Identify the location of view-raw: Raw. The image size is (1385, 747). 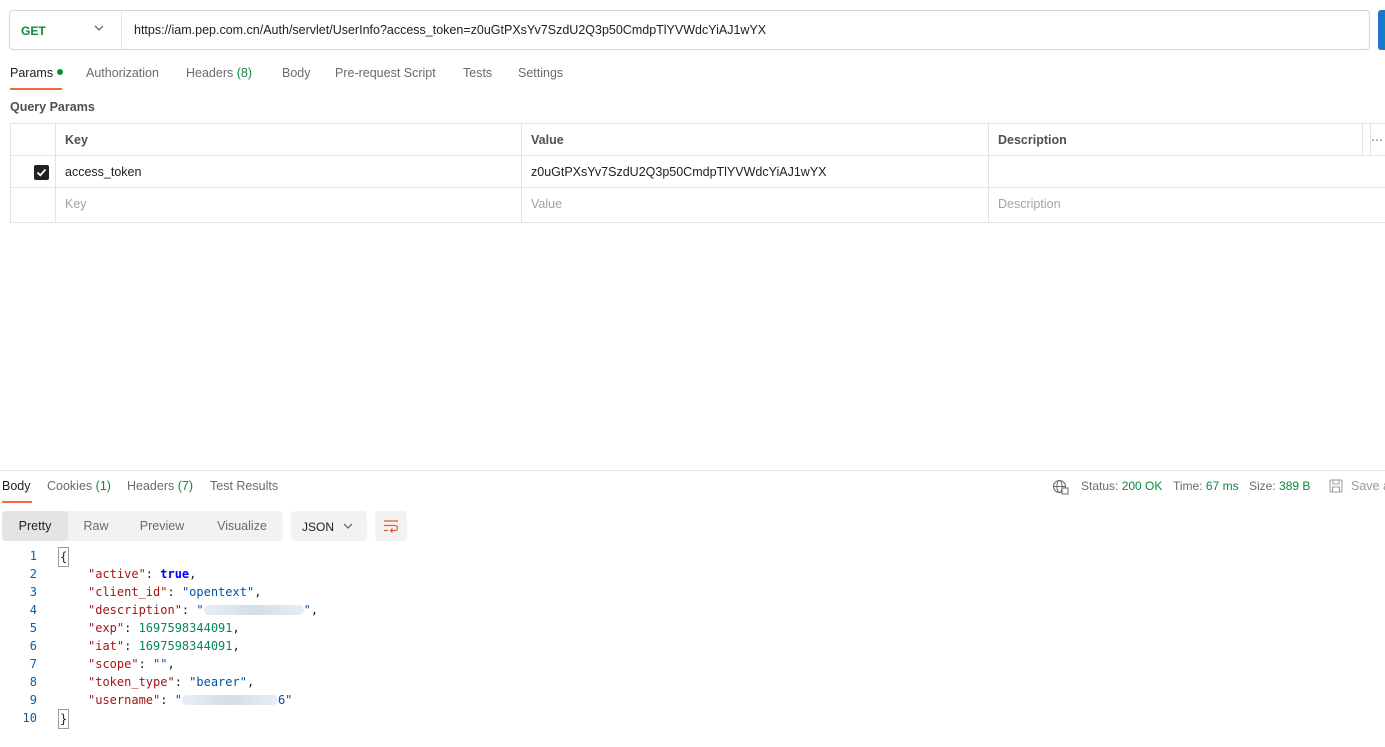
(96, 526).